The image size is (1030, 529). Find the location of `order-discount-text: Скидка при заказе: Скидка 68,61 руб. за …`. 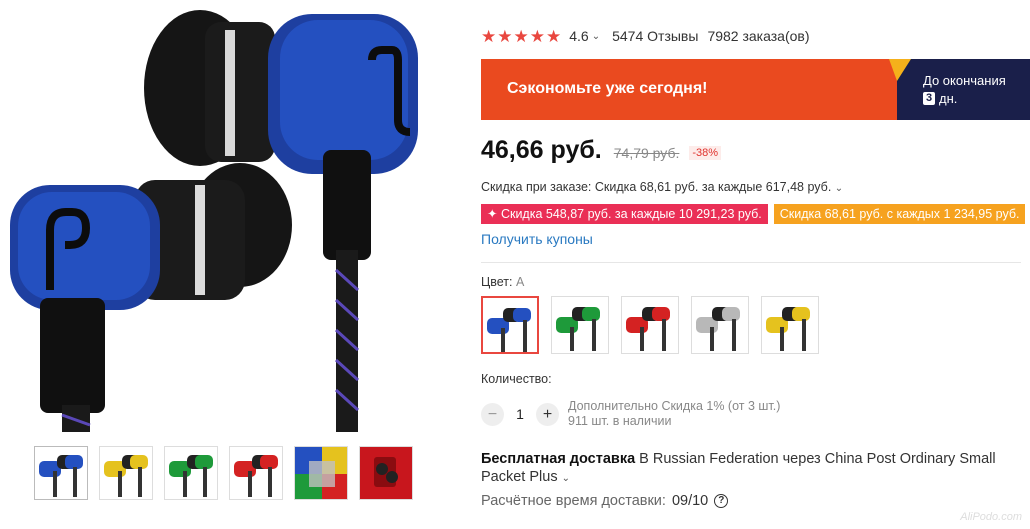

order-discount-text: Скидка при заказе: Скидка 68,61 руб. за … is located at coordinates (656, 187).